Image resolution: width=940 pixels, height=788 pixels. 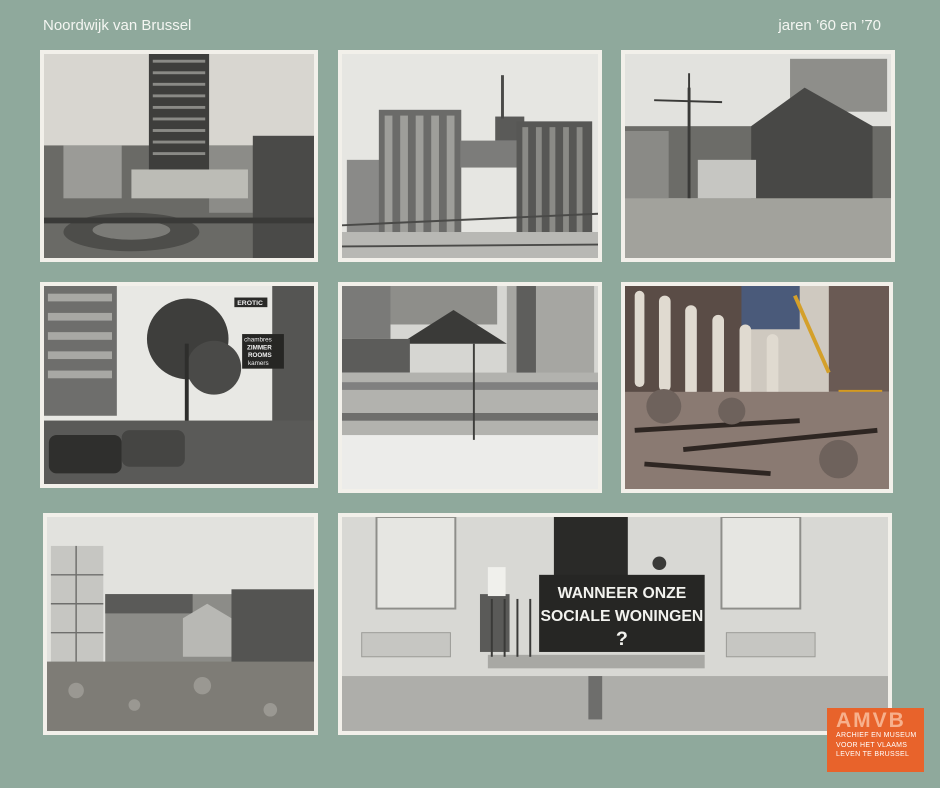 I want to click on banner-line-1: WANNEER ONZE, so click(x=622, y=593).